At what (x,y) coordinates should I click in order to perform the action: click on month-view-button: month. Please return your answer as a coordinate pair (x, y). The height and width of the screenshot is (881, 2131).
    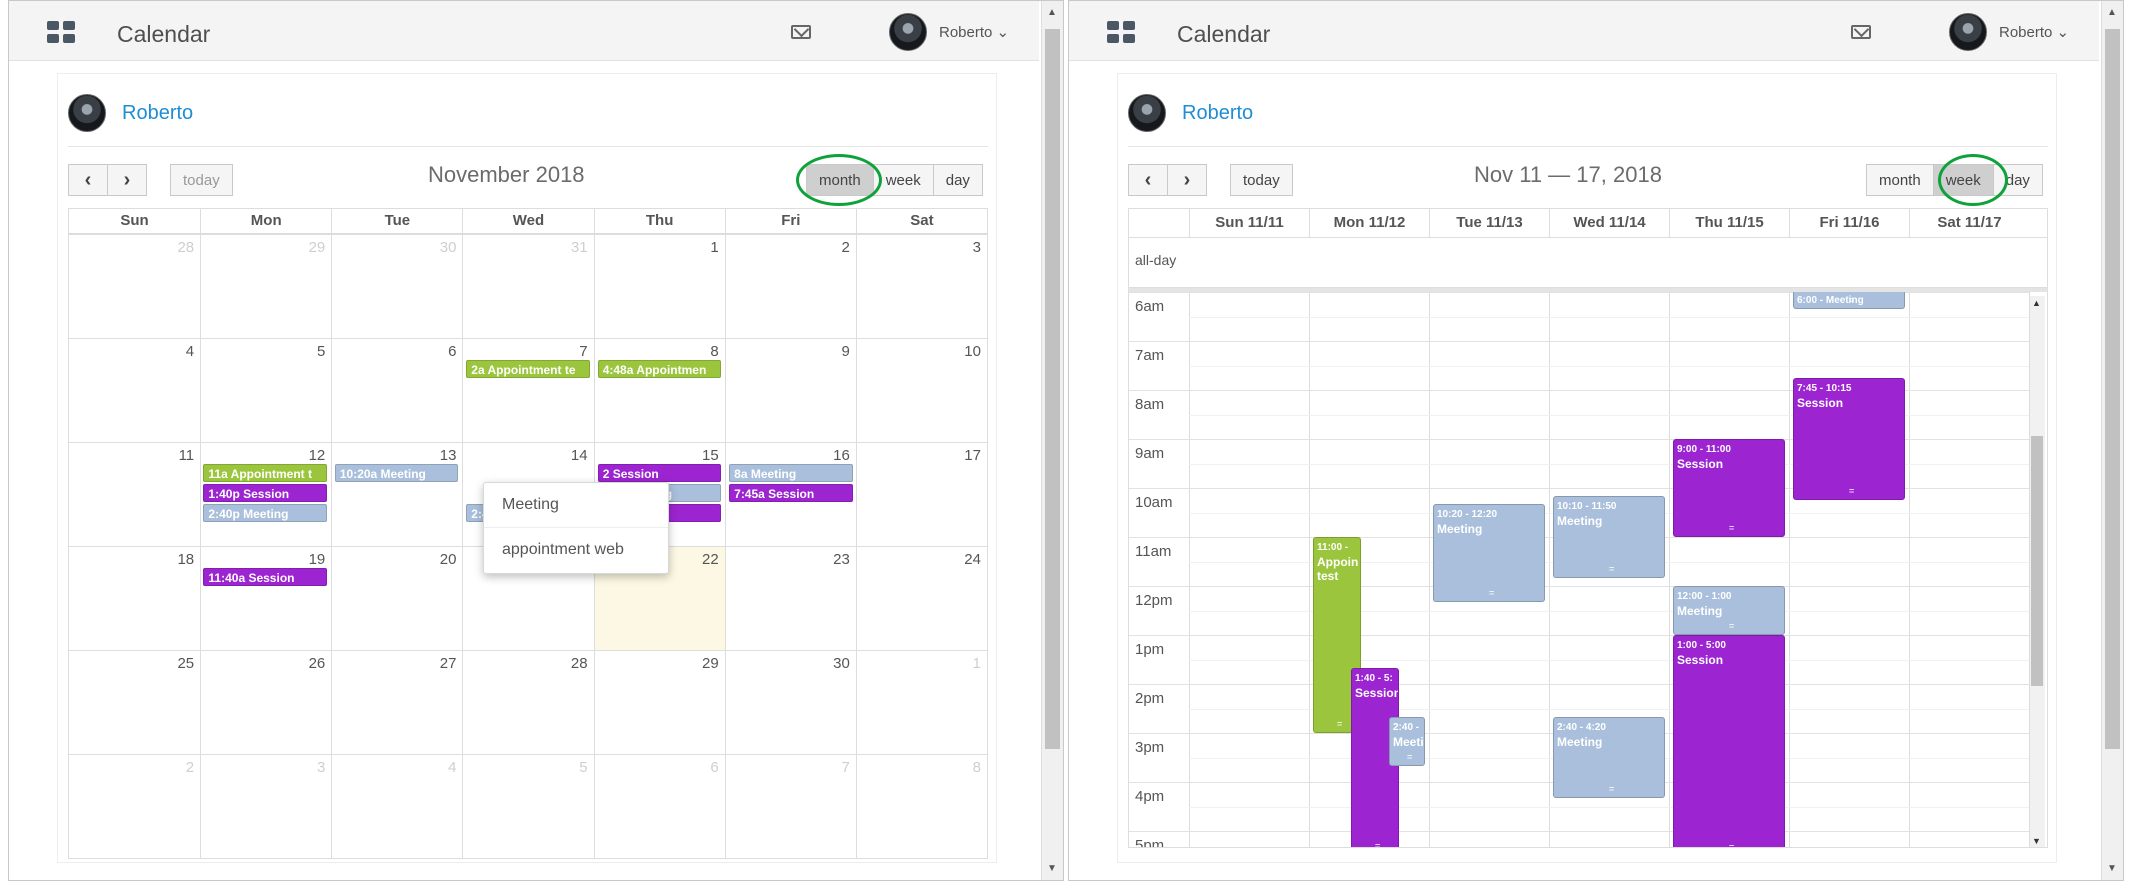
    Looking at the image, I should click on (1900, 180).